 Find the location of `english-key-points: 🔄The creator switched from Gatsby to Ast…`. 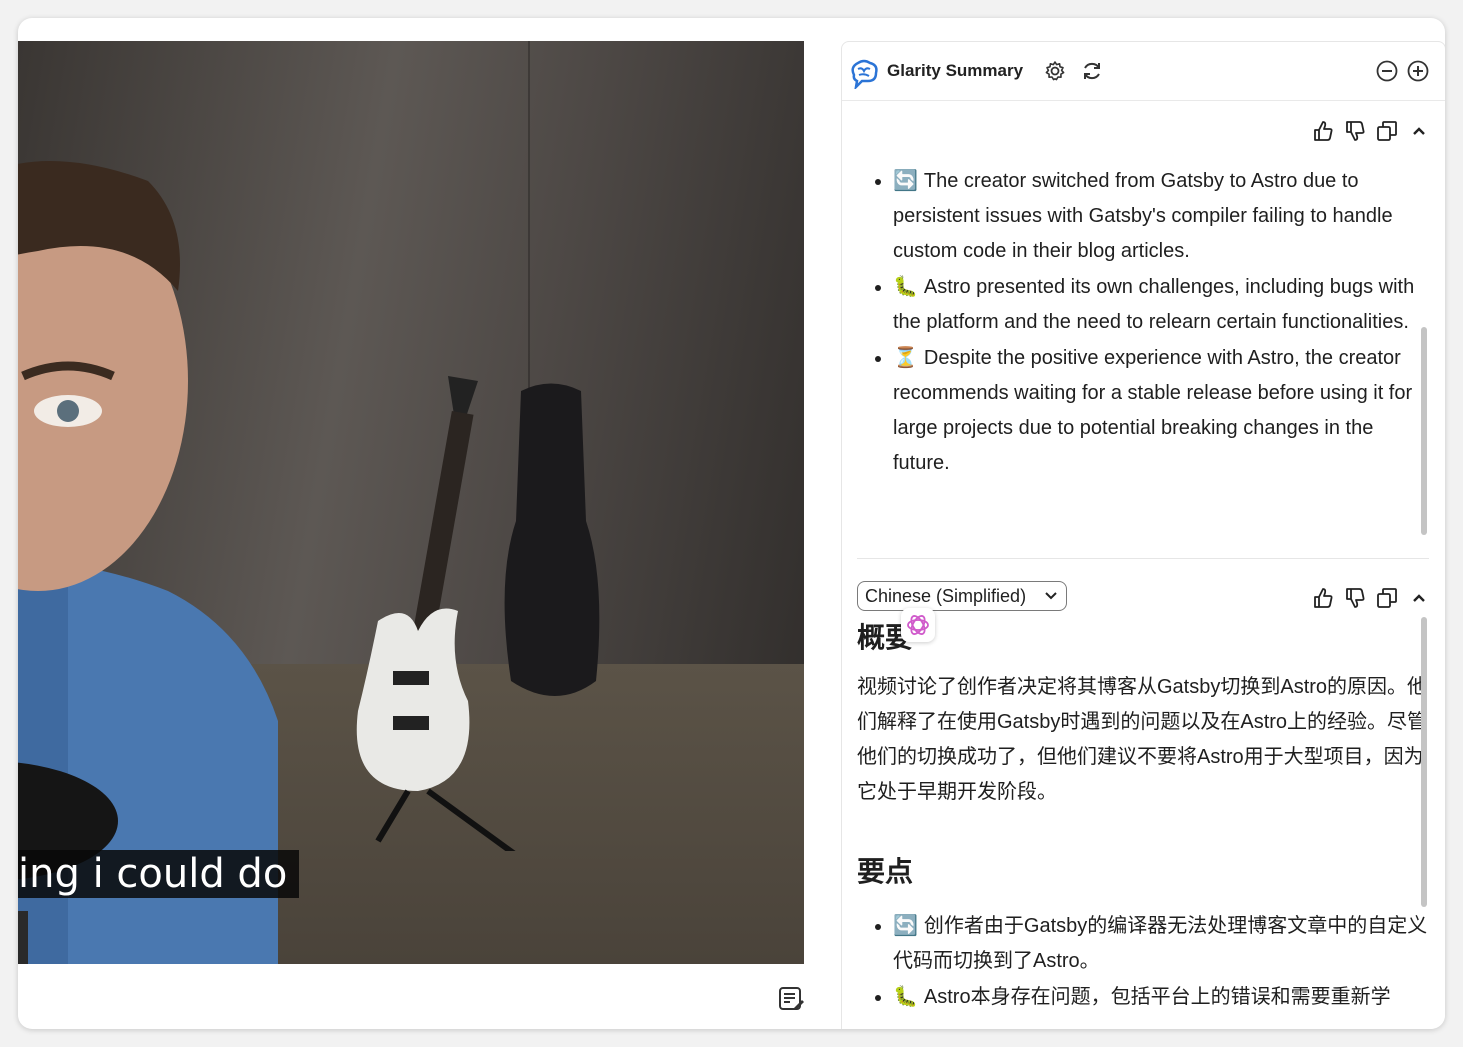

english-key-points: 🔄The creator switched from Gatsby to Ast… is located at coordinates (1143, 322).